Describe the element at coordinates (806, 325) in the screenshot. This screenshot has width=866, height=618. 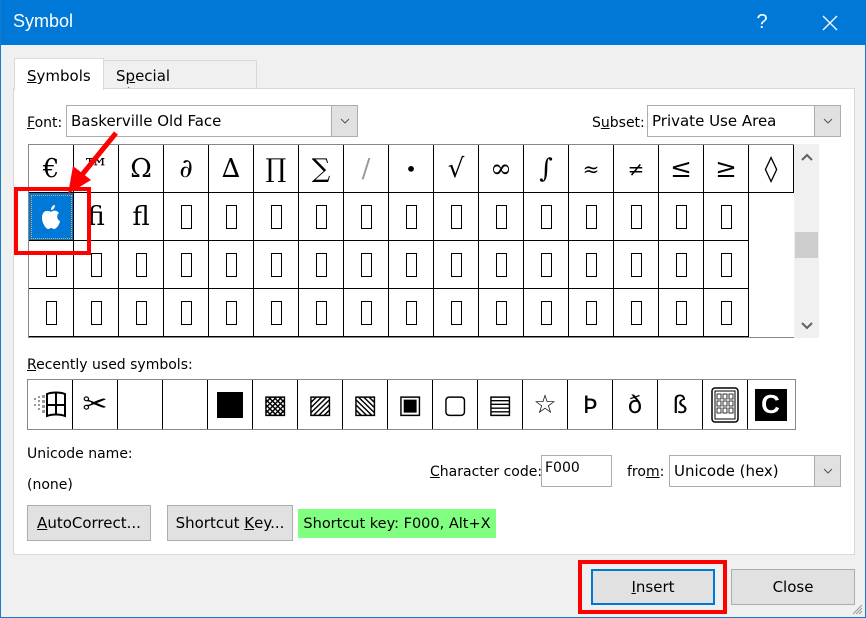
I see `scroll-down-icon` at that location.